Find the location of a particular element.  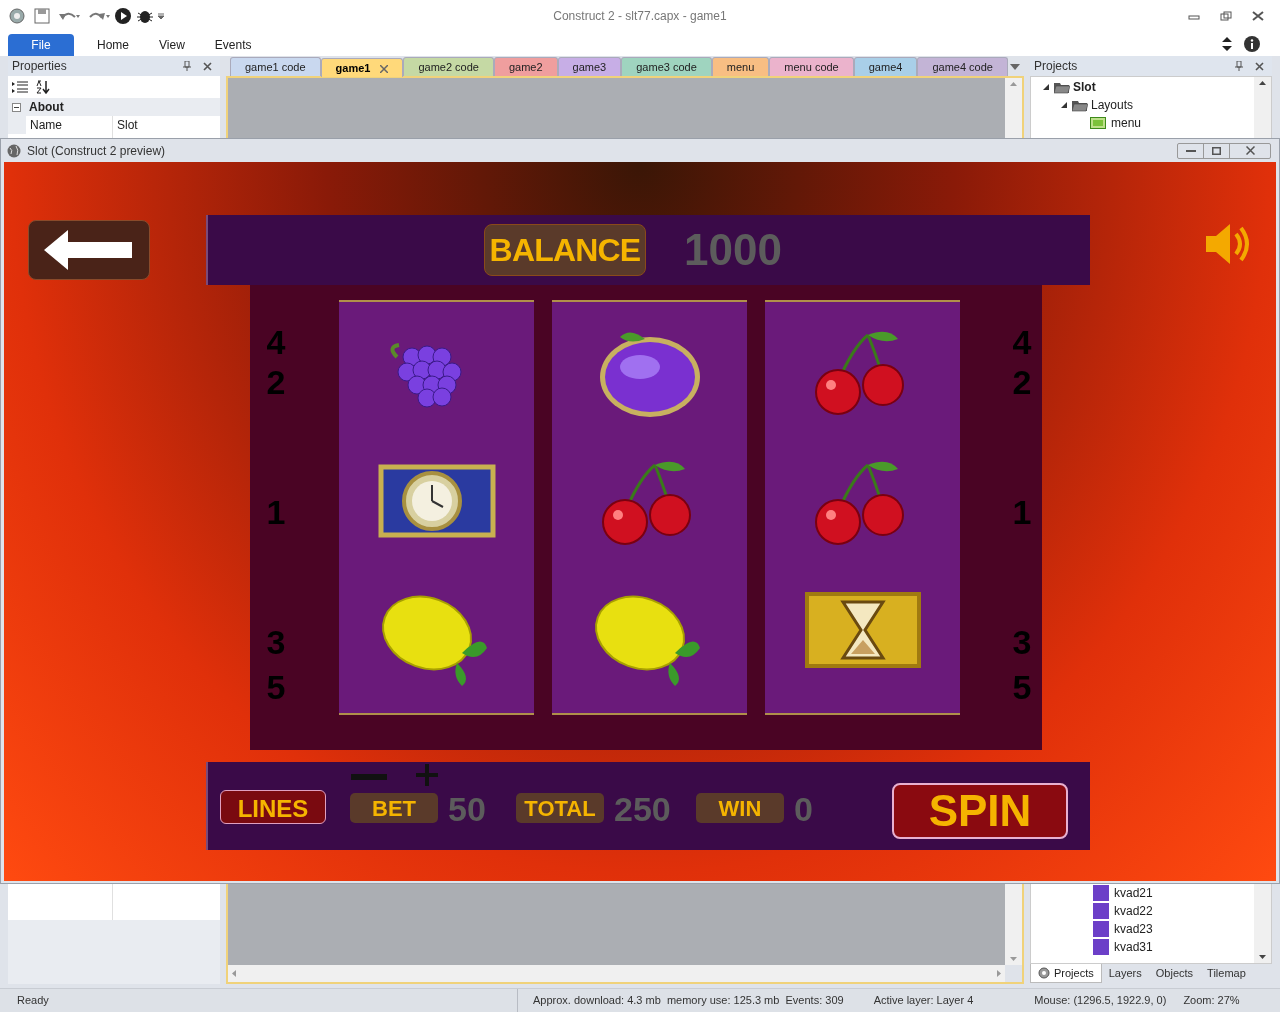

balance-label: BALANCE is located at coordinates (565, 250).